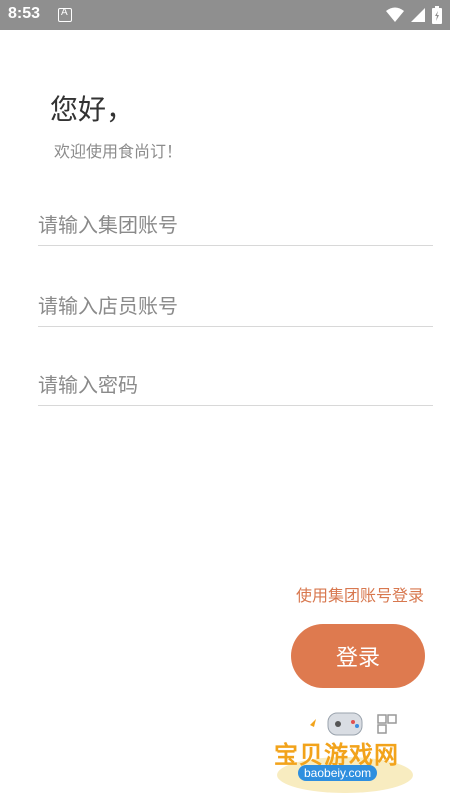  What do you see at coordinates (235, 225) in the screenshot?
I see `group-account-input` at bounding box center [235, 225].